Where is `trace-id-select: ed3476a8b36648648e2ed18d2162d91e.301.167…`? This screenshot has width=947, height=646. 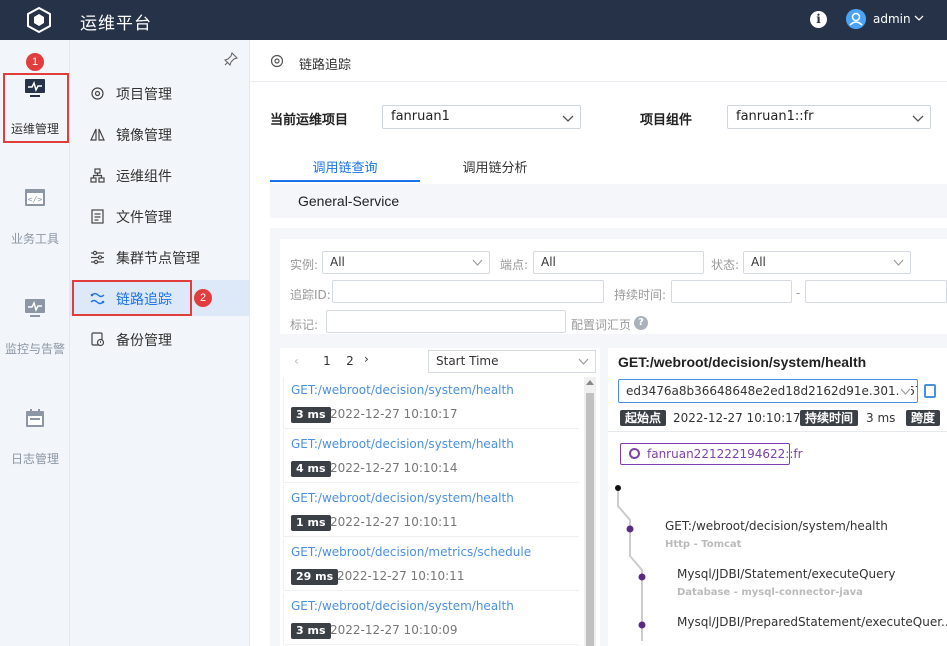
trace-id-select: ed3476a8b36648648e2ed18d2162d91e.301.167… is located at coordinates (768, 391).